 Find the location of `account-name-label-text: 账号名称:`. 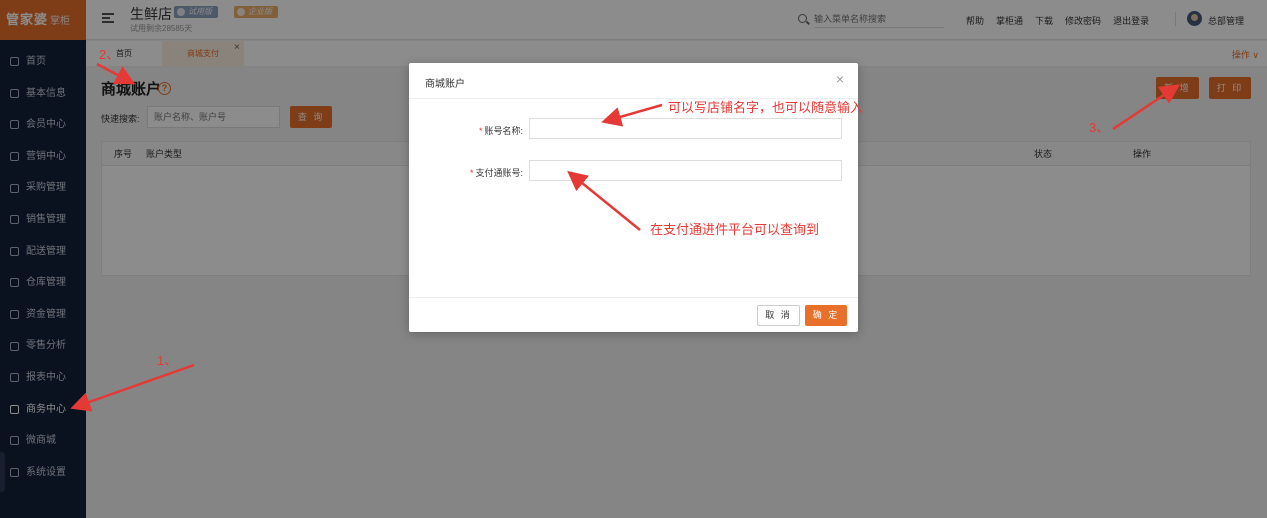

account-name-label-text: 账号名称: is located at coordinates (503, 131).